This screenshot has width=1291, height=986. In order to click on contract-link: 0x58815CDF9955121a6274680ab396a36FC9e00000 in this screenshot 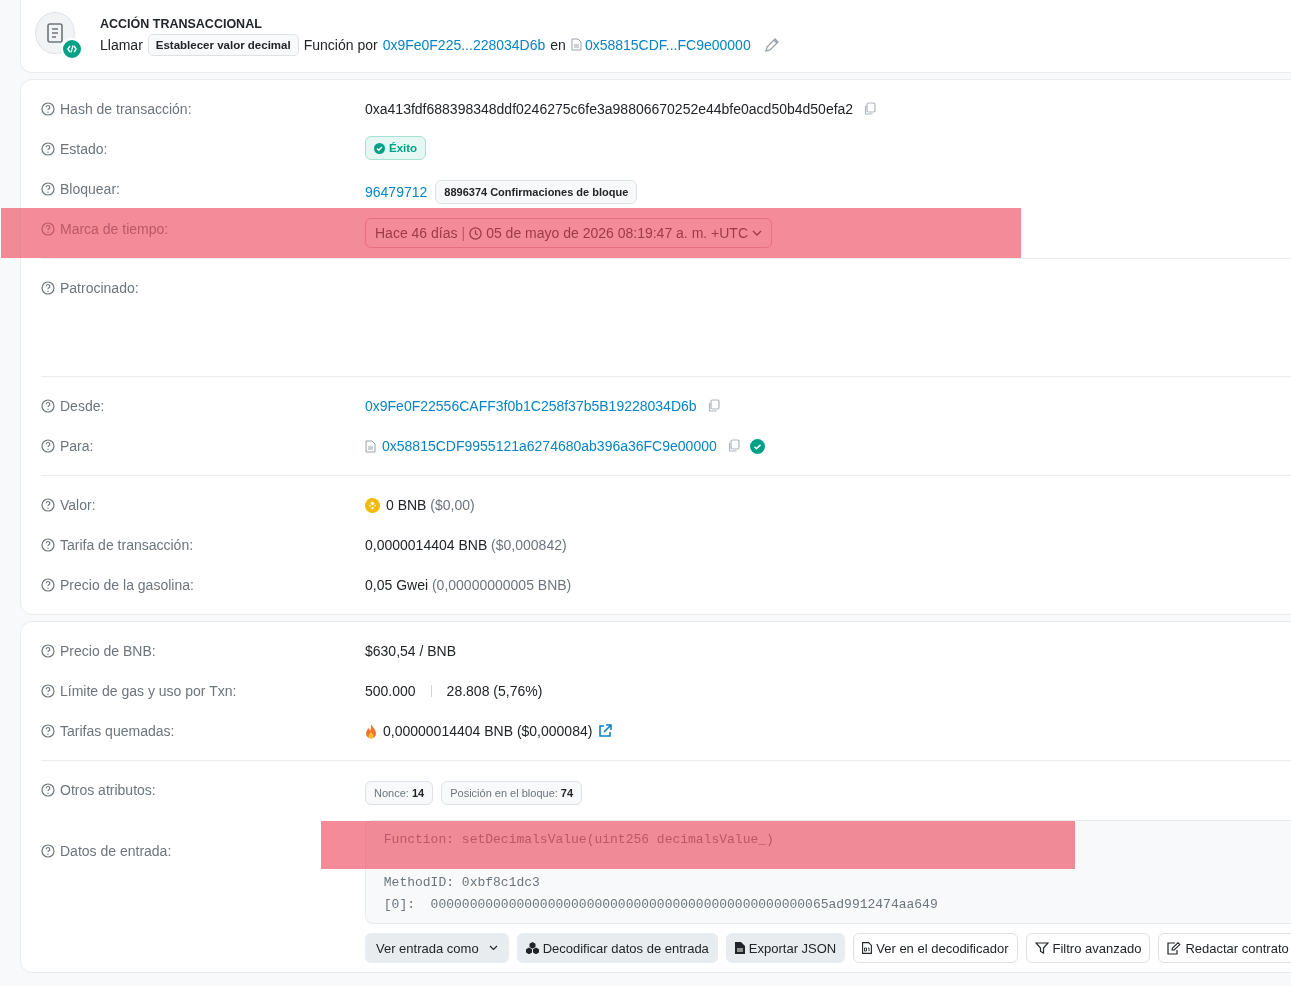, I will do `click(549, 446)`.